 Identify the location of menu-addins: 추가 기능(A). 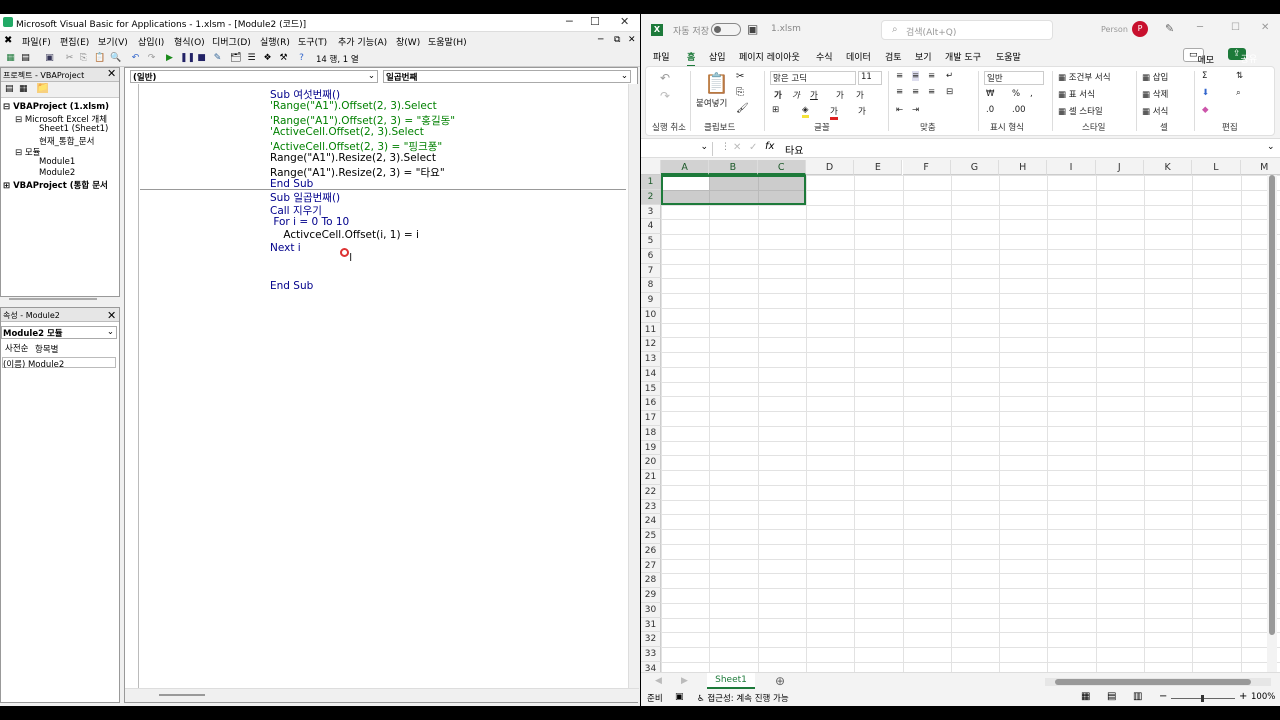
(362, 41).